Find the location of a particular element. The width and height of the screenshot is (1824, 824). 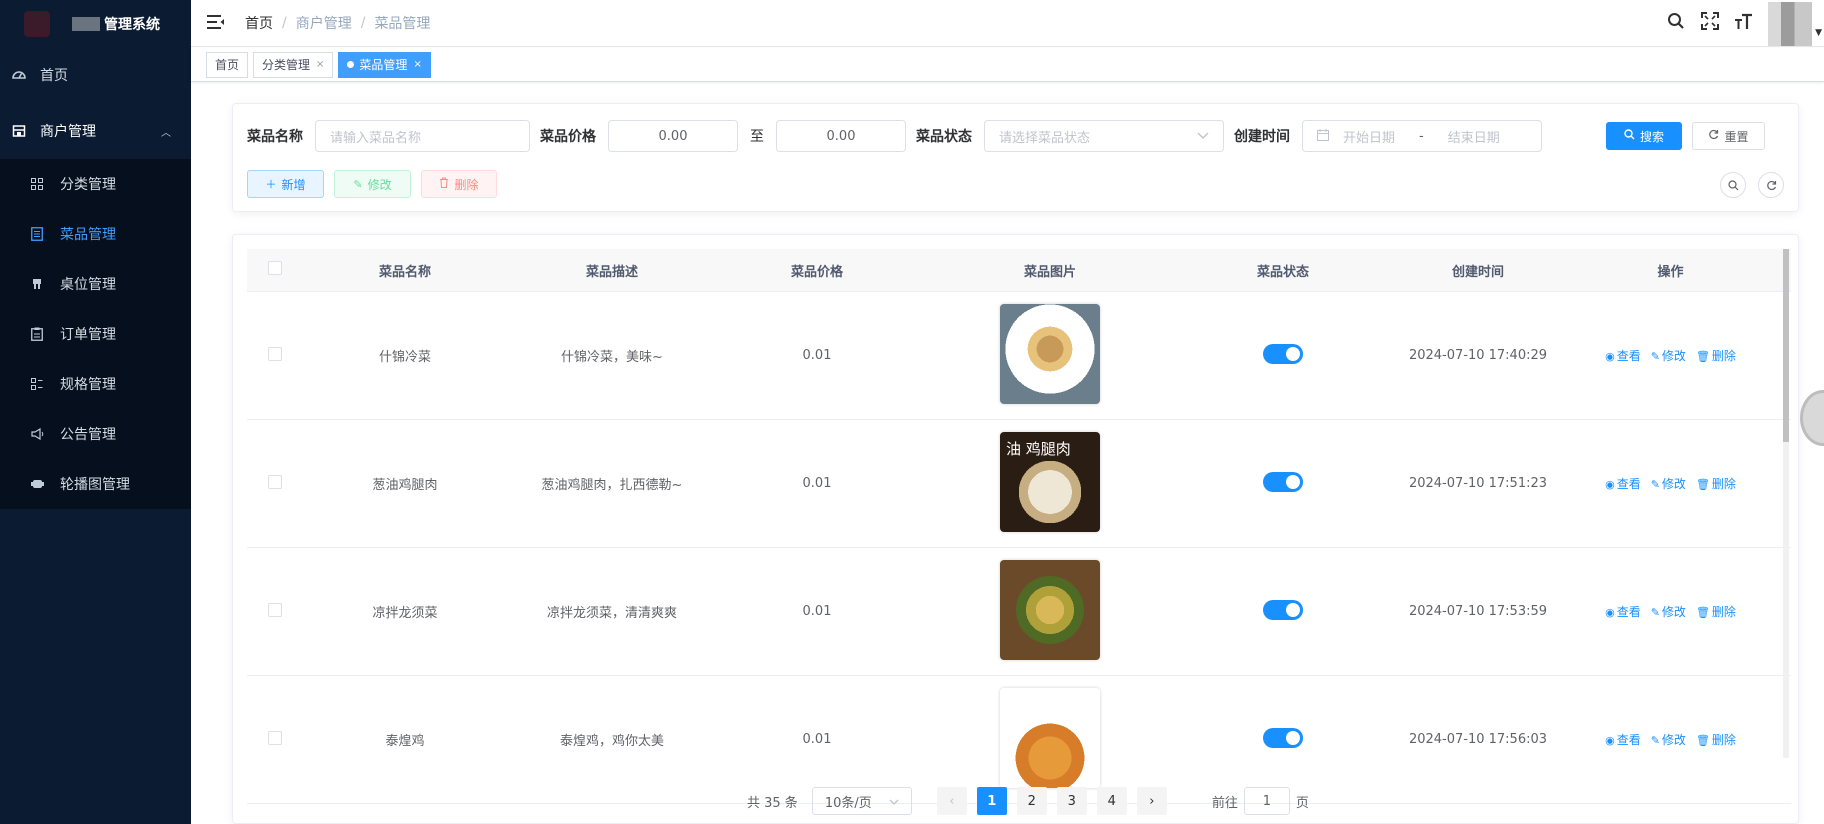

edit-button: ✎ 修改 is located at coordinates (372, 184).